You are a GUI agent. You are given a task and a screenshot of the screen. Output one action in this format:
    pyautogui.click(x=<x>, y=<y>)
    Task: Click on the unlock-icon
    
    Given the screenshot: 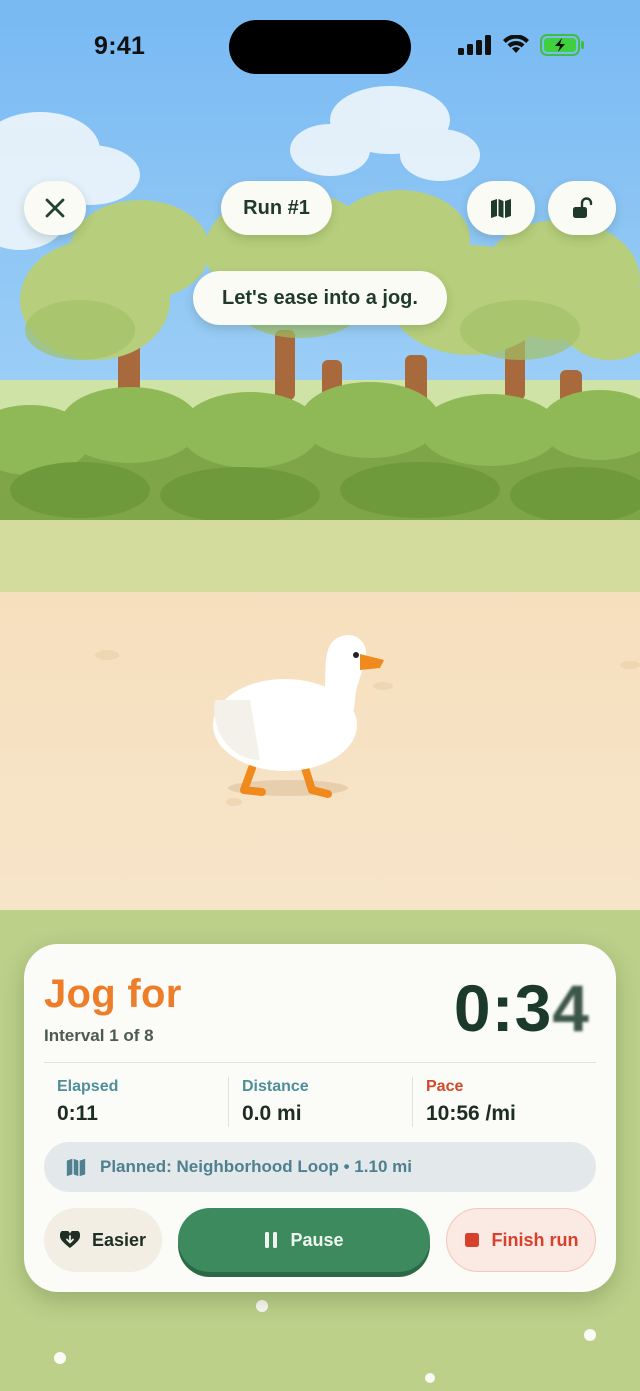 What is the action you would take?
    pyautogui.click(x=583, y=207)
    